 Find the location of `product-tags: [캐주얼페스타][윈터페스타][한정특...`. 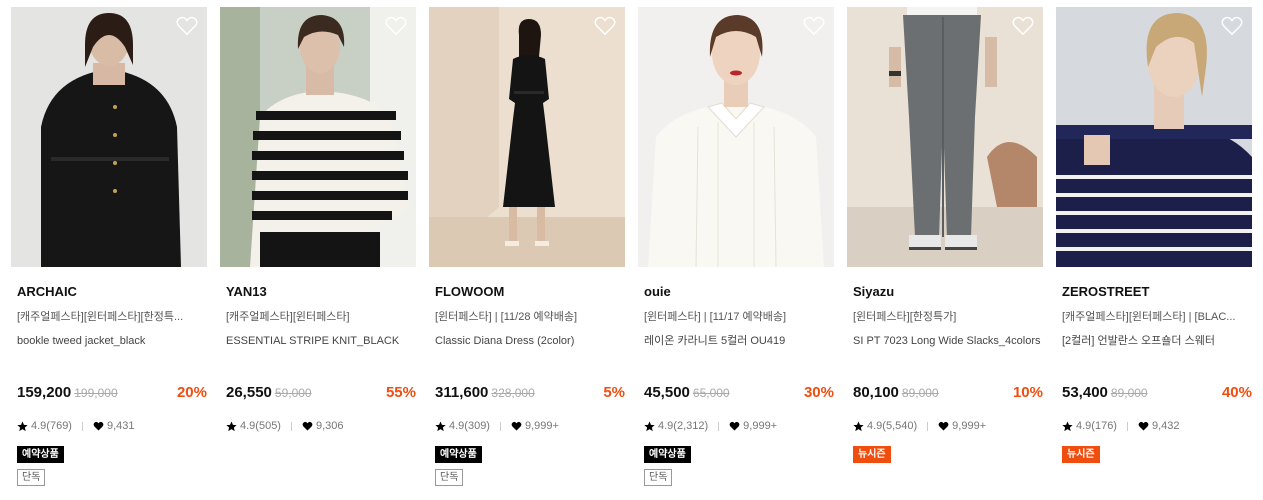

product-tags: [캐주얼페스타][윈터페스타][한정특... is located at coordinates (100, 317).